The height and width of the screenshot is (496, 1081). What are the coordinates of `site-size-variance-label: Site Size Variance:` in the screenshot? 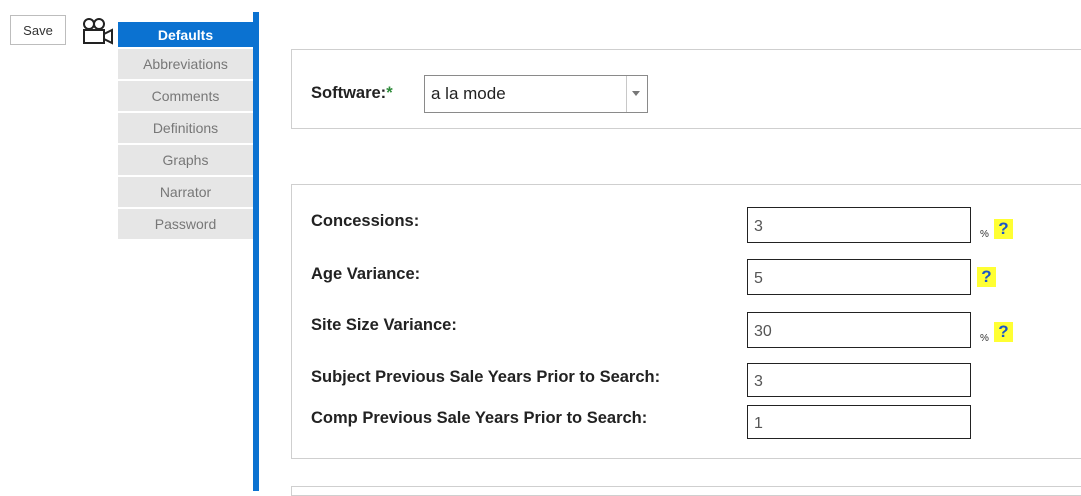 It's located at (384, 325).